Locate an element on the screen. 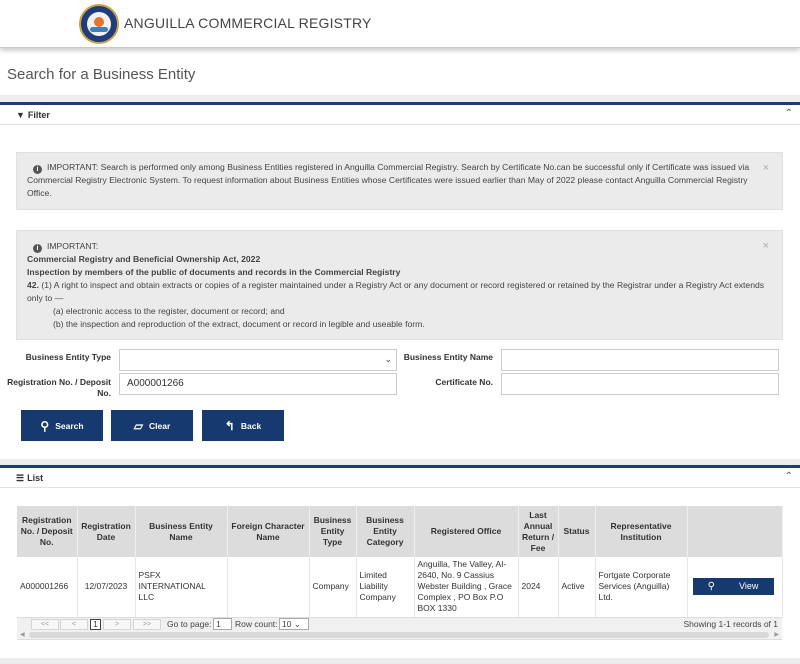 The height and width of the screenshot is (664, 800). cell-entity-type: Company is located at coordinates (333, 587).